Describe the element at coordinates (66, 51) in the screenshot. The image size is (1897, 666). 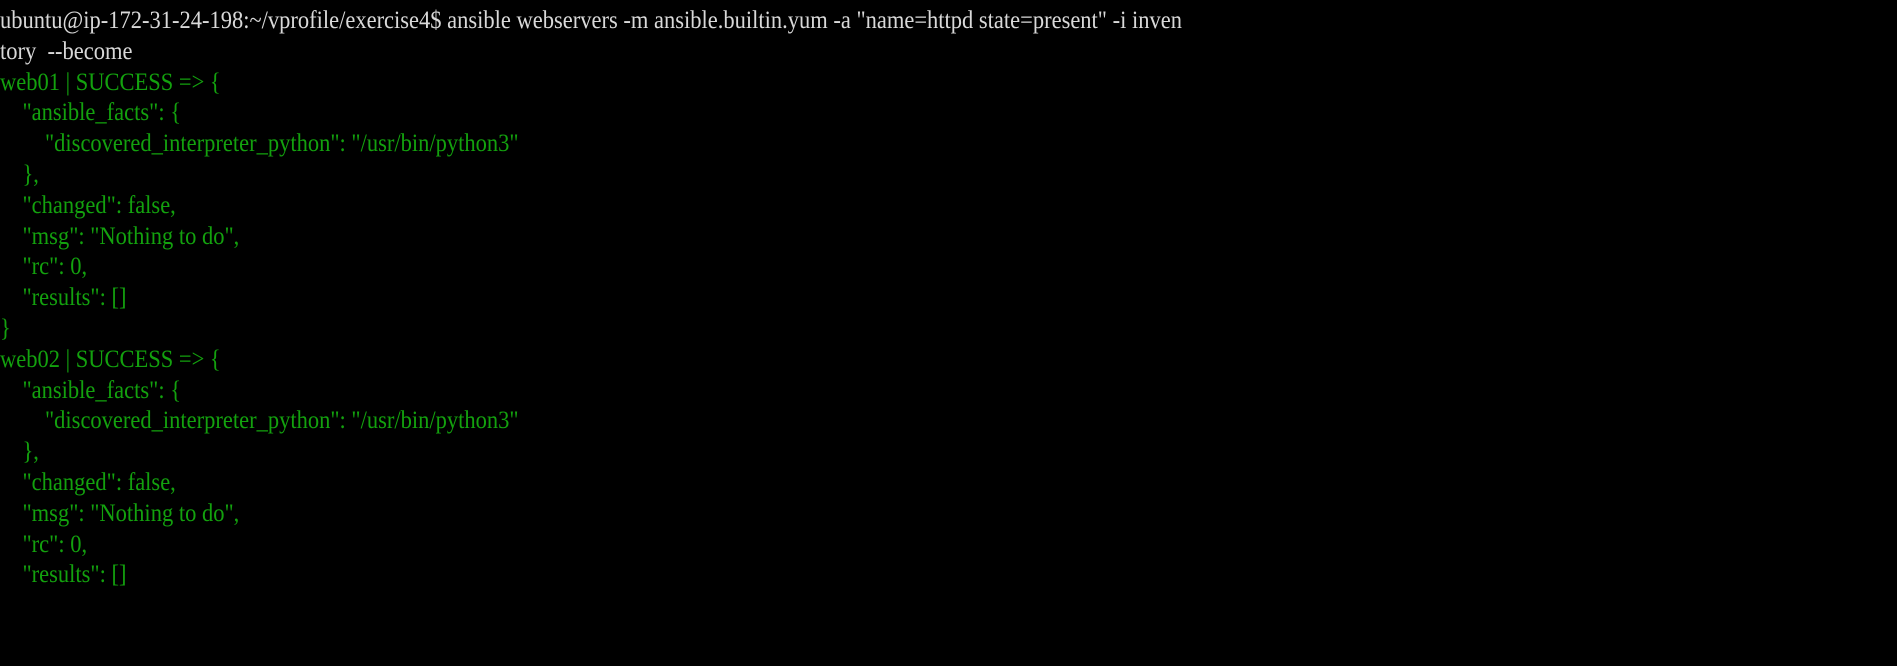
I see `command-continuation-line: tory --become` at that location.